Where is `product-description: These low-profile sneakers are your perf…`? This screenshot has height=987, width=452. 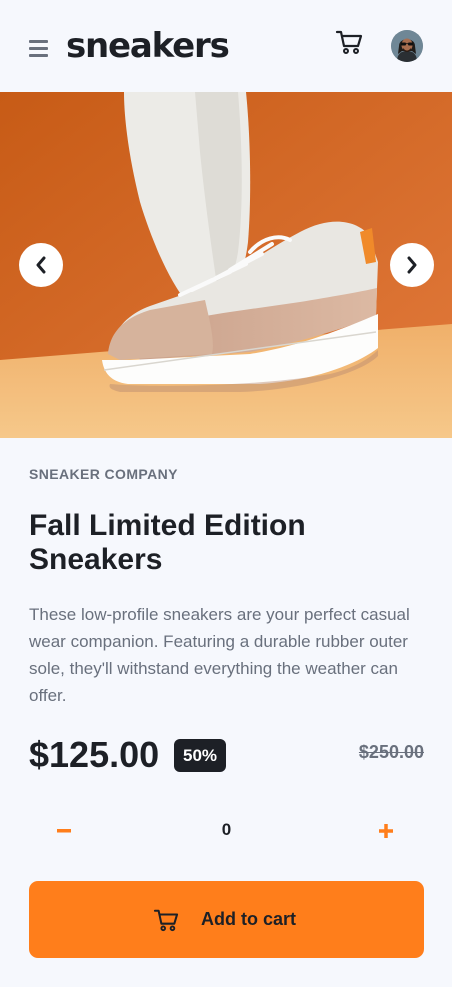 product-description: These low-profile sneakers are your perf… is located at coordinates (219, 655).